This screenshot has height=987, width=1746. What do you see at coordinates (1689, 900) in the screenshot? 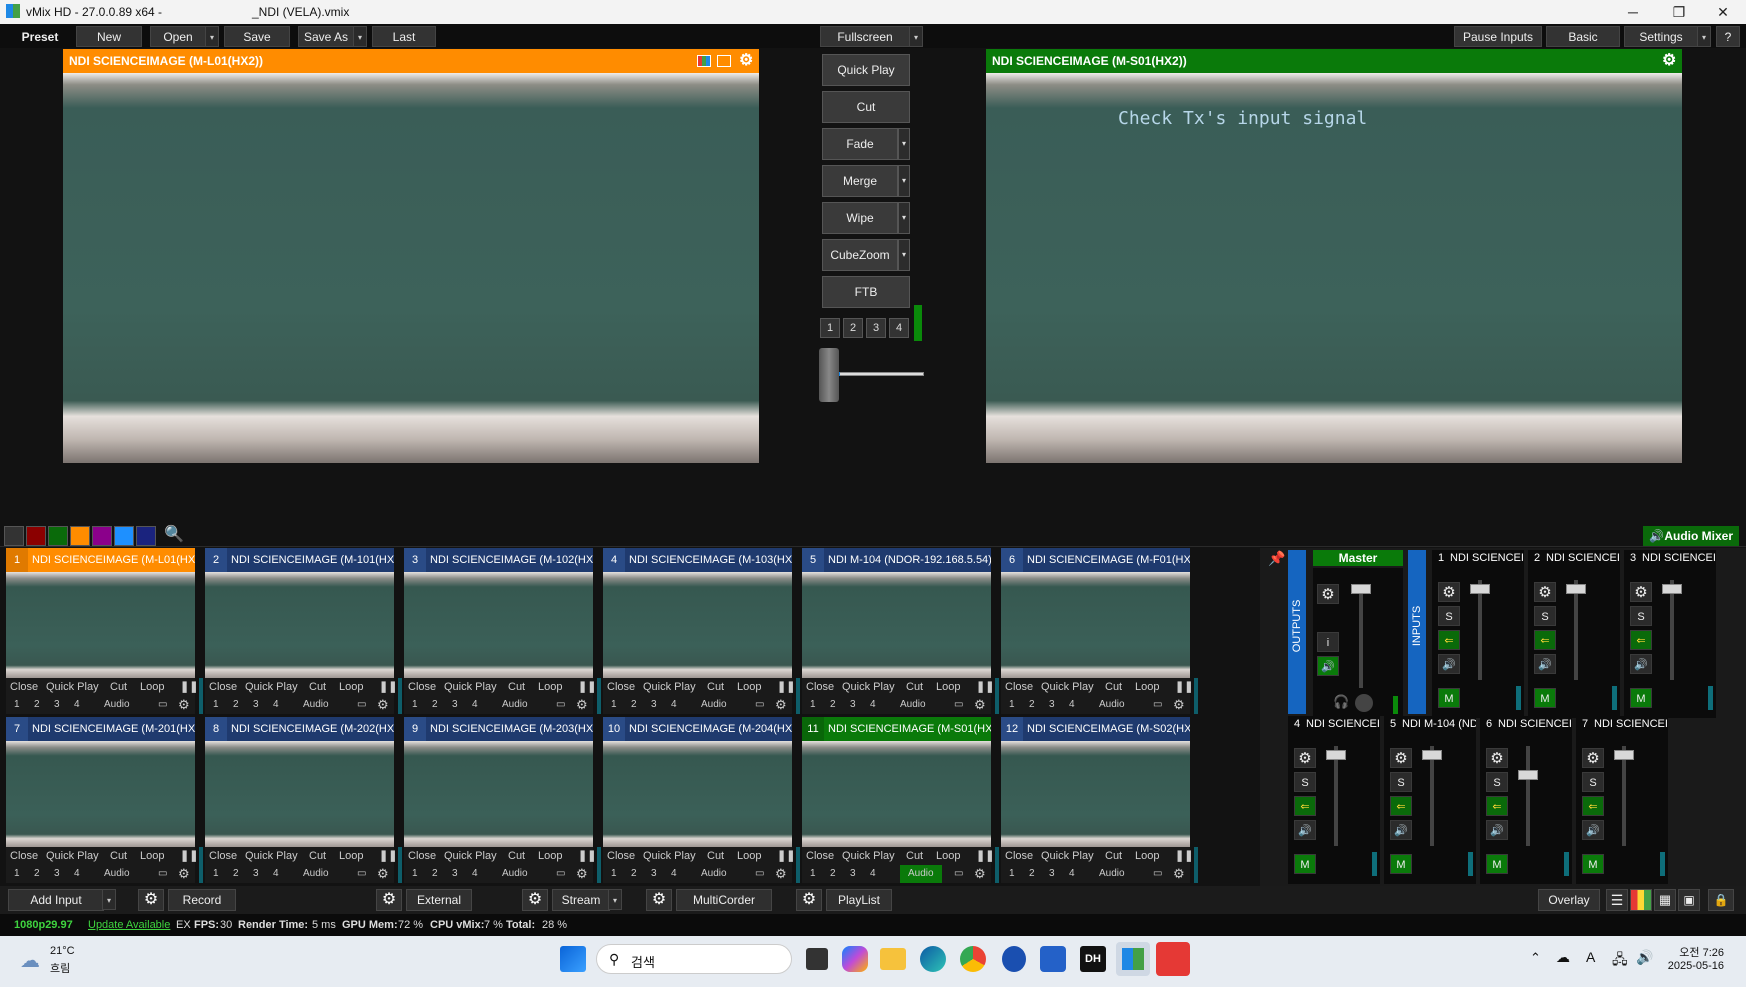
I see `monitor-icon: ▣` at bounding box center [1689, 900].